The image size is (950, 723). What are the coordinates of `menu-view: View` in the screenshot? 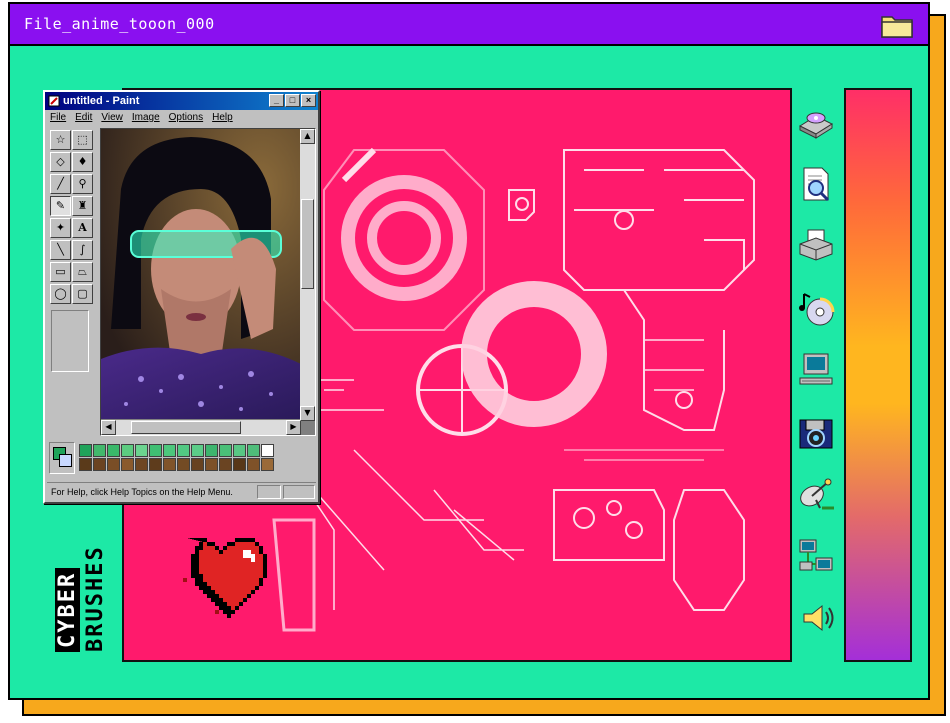 It's located at (112, 118).